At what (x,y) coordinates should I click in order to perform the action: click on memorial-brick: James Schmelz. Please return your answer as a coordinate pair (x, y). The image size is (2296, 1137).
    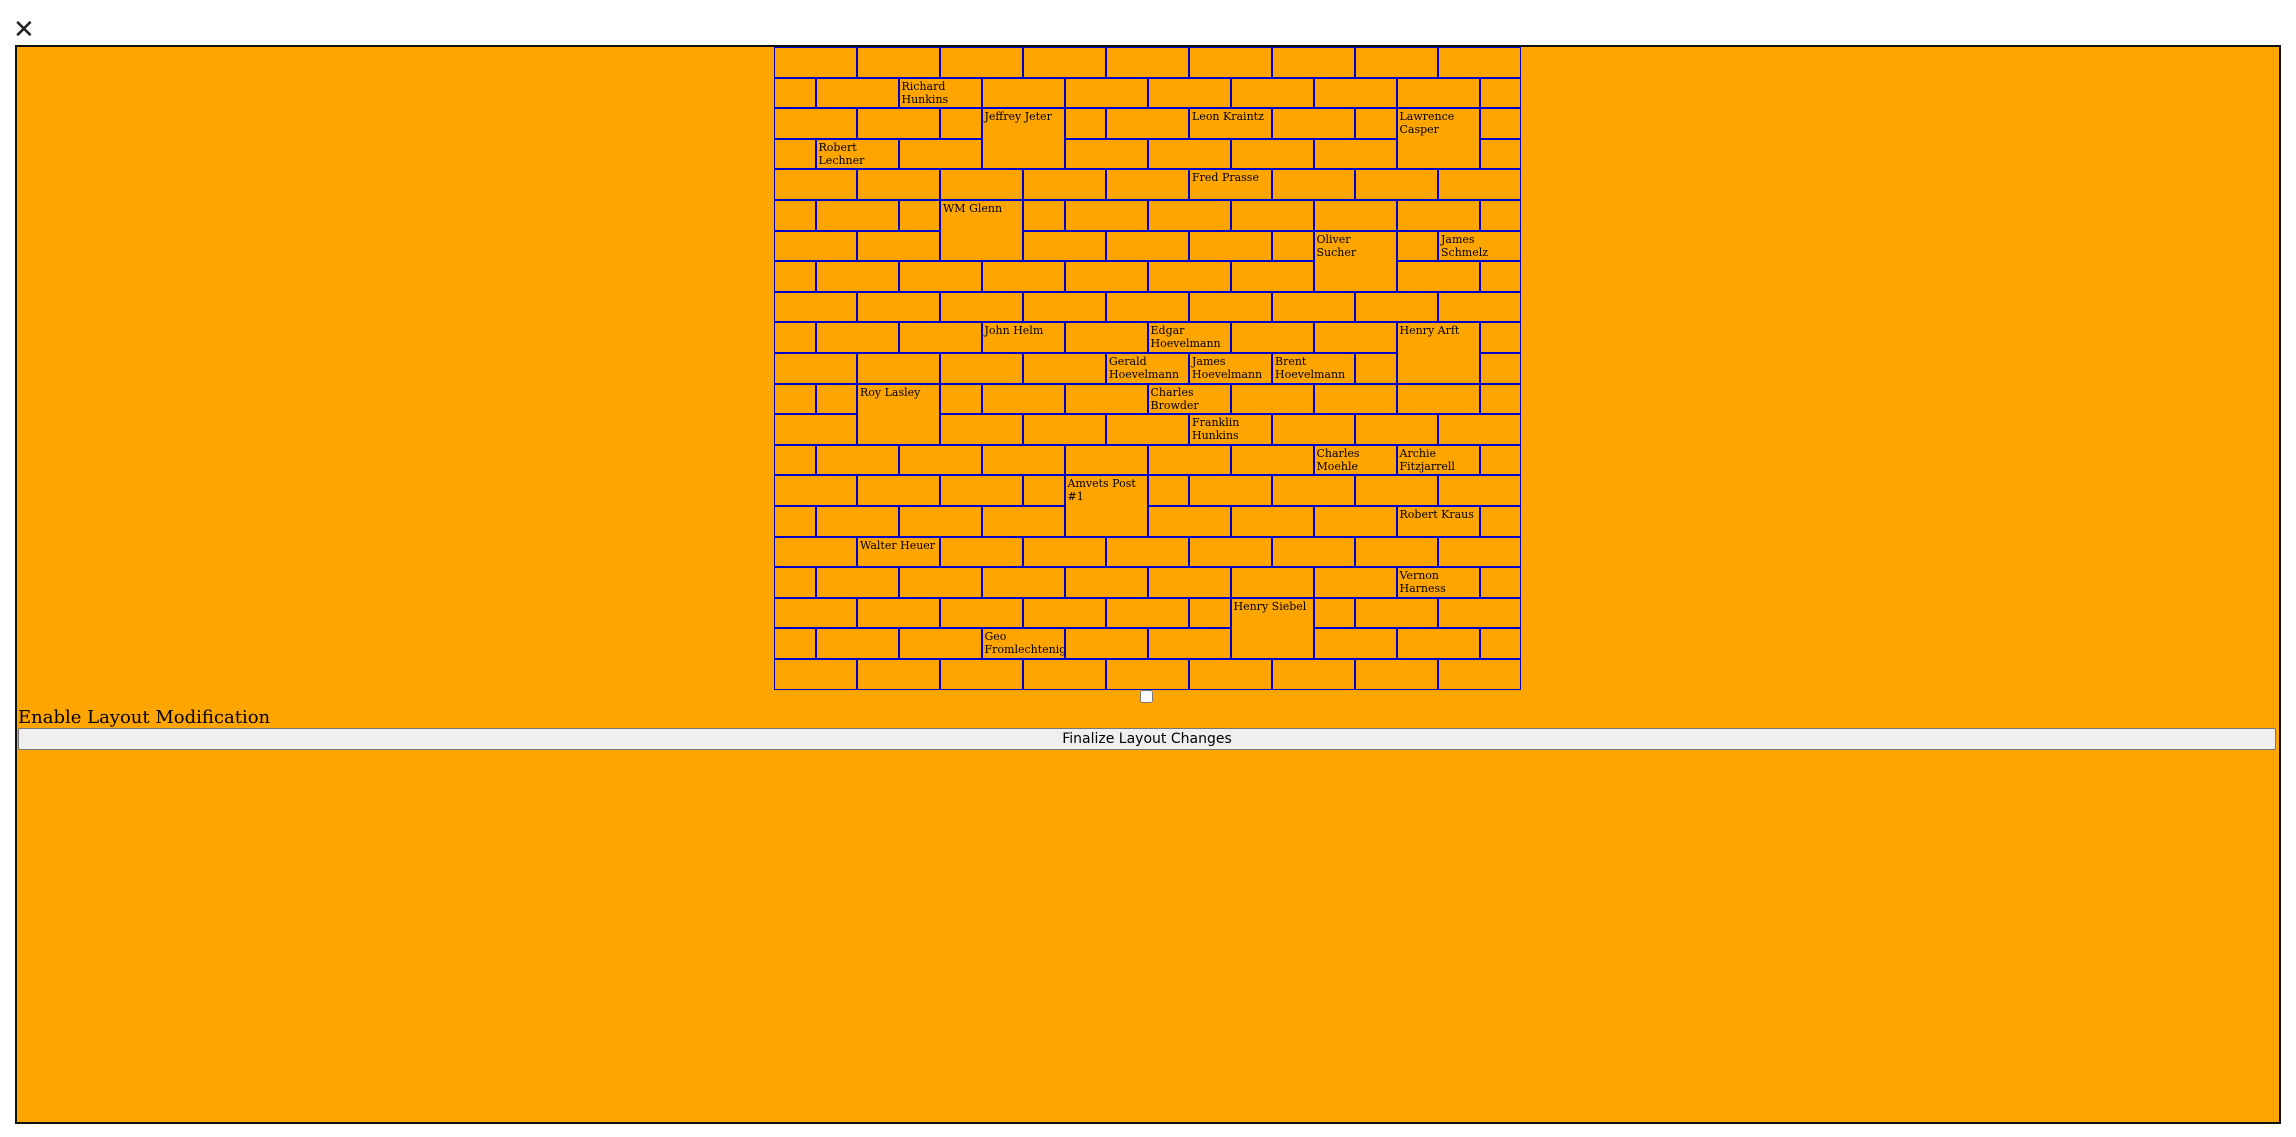
    Looking at the image, I should click on (1479, 246).